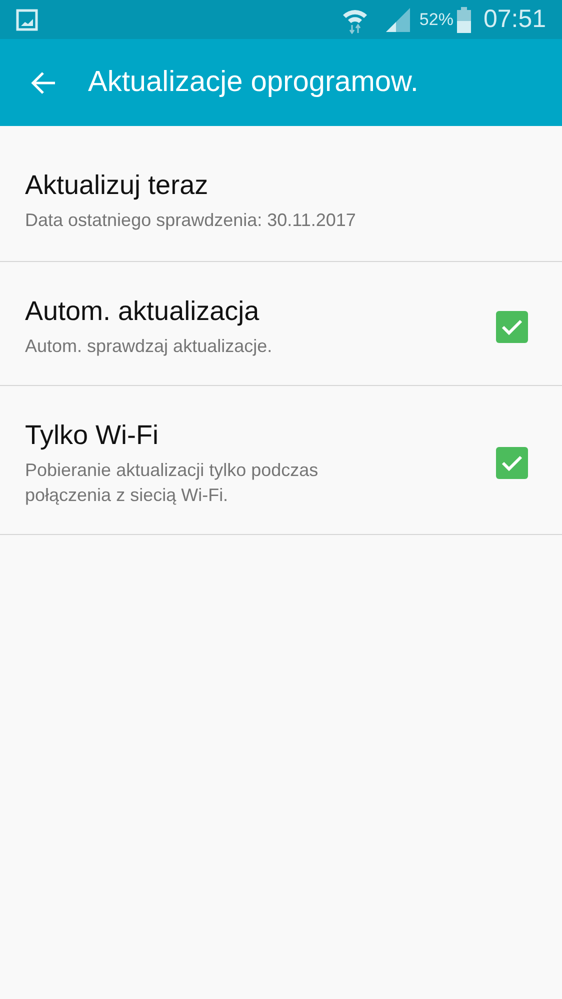 The height and width of the screenshot is (999, 562). I want to click on settings-row: Aktualizuj teraz Data ostatniego sprawdzenia: 30.11.2017, so click(281, 194).